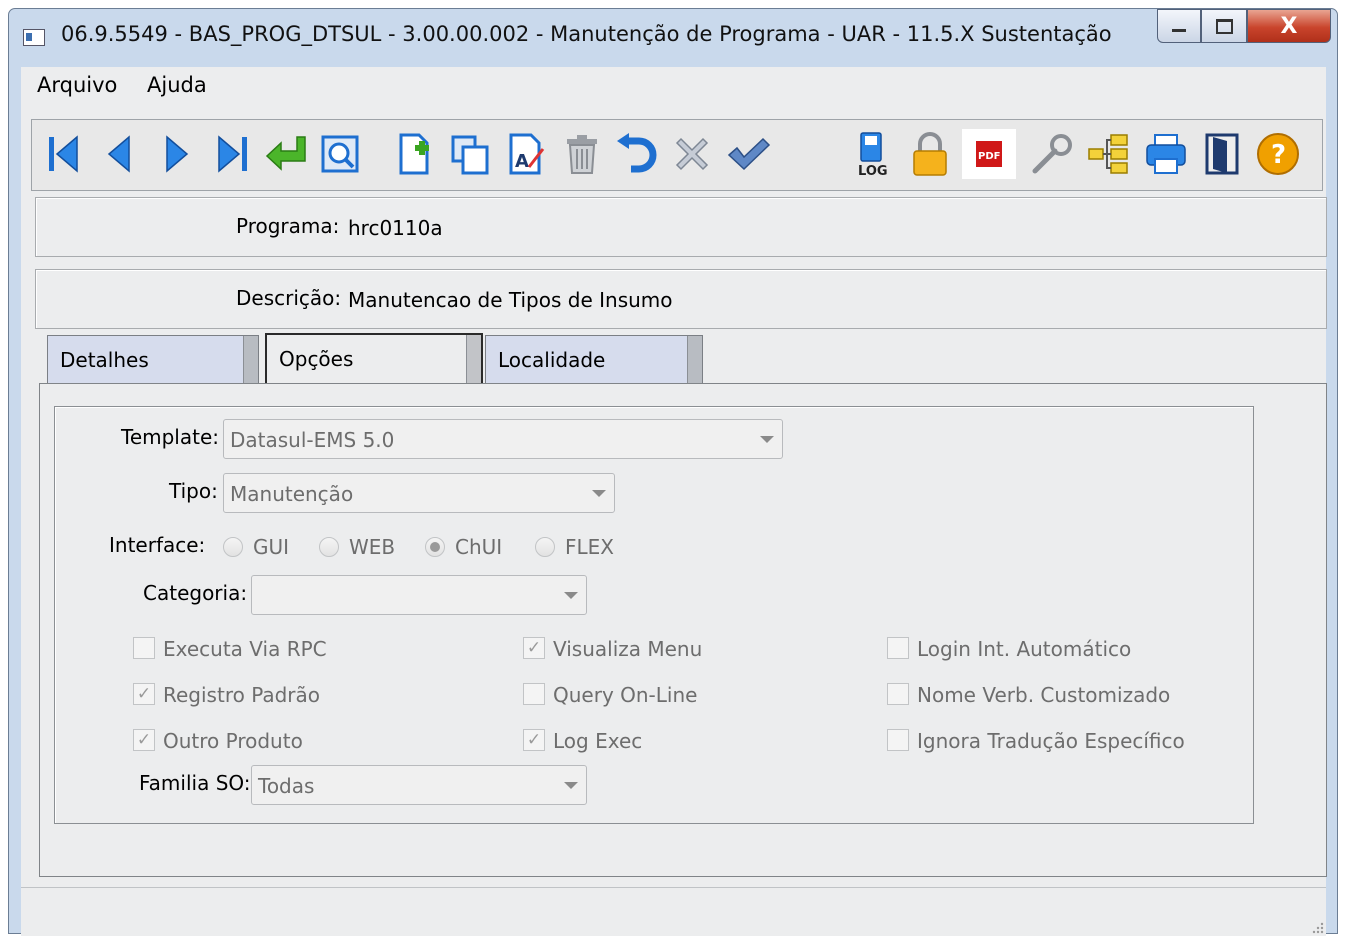 The width and height of the screenshot is (1348, 936). I want to click on minimize-button, so click(1179, 26).